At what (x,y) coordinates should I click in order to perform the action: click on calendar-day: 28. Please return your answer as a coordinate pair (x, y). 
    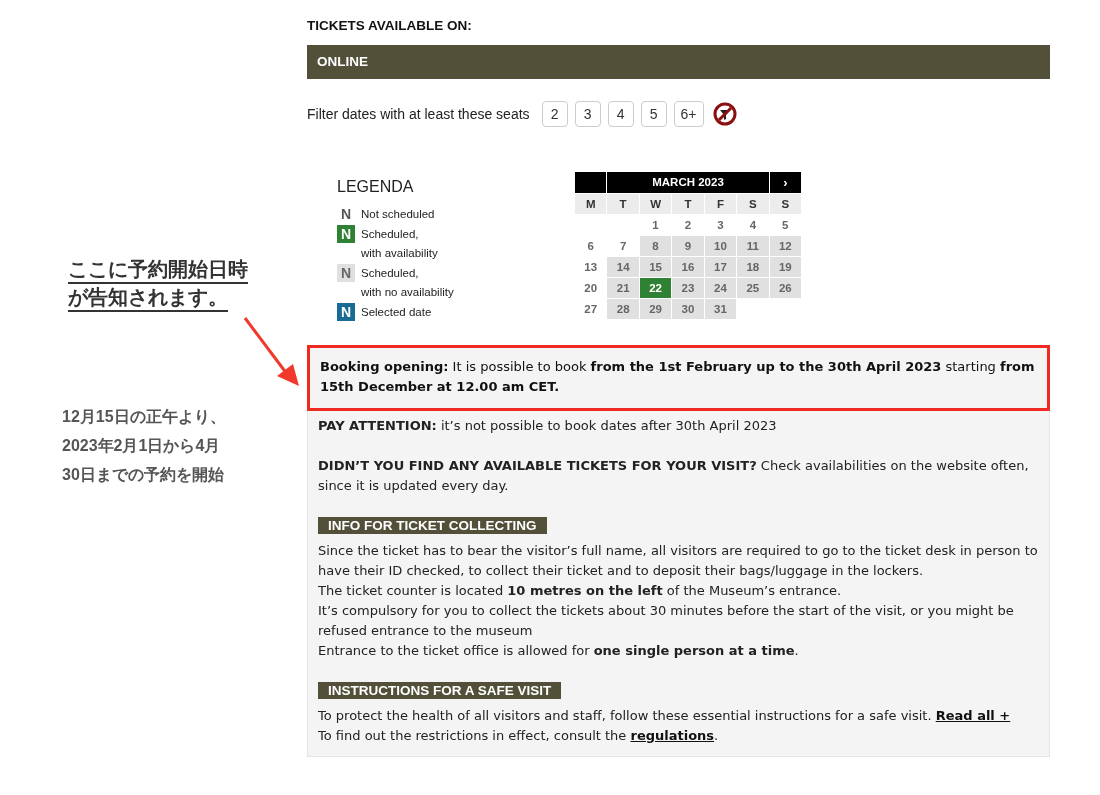
    Looking at the image, I should click on (623, 309).